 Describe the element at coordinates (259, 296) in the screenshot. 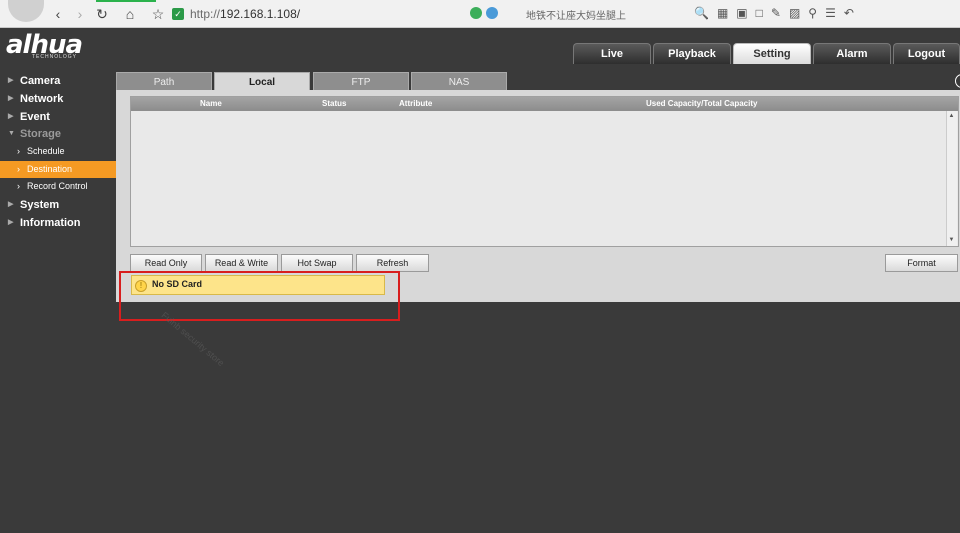

I see `annotation-highlight-box` at that location.